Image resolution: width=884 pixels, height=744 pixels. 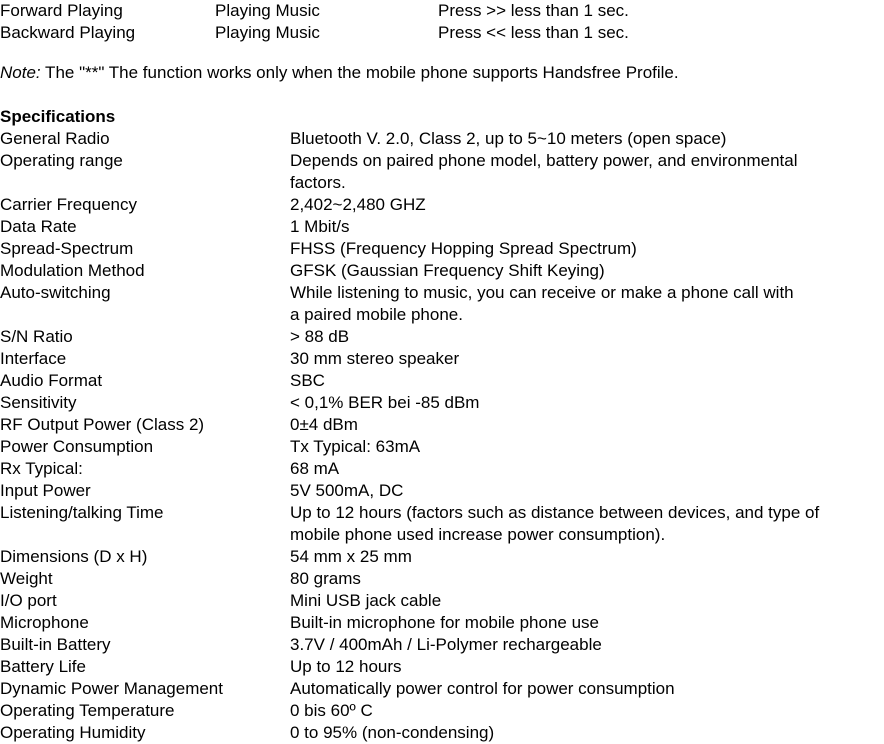 I want to click on spec-value-line: 68 mA, so click(x=315, y=468).